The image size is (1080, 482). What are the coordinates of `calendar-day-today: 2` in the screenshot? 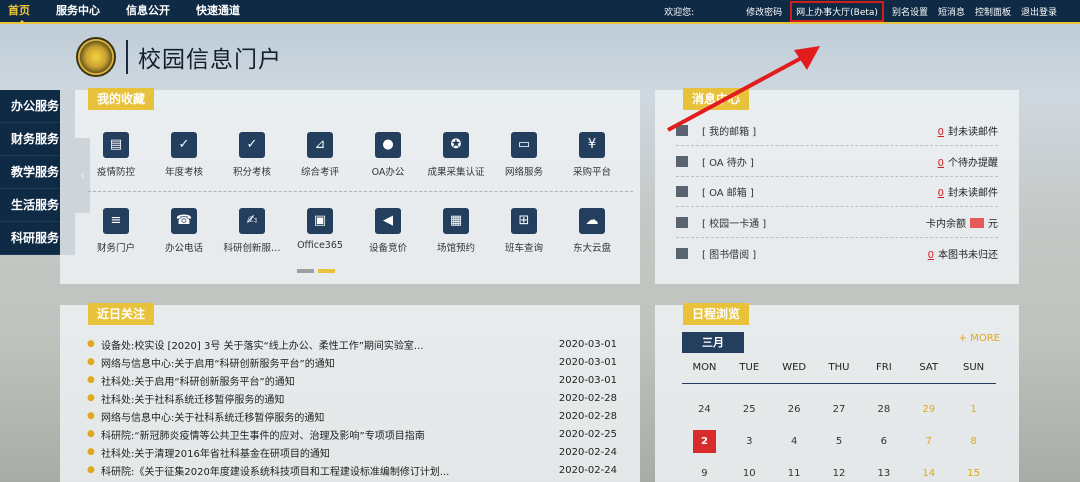 It's located at (704, 441).